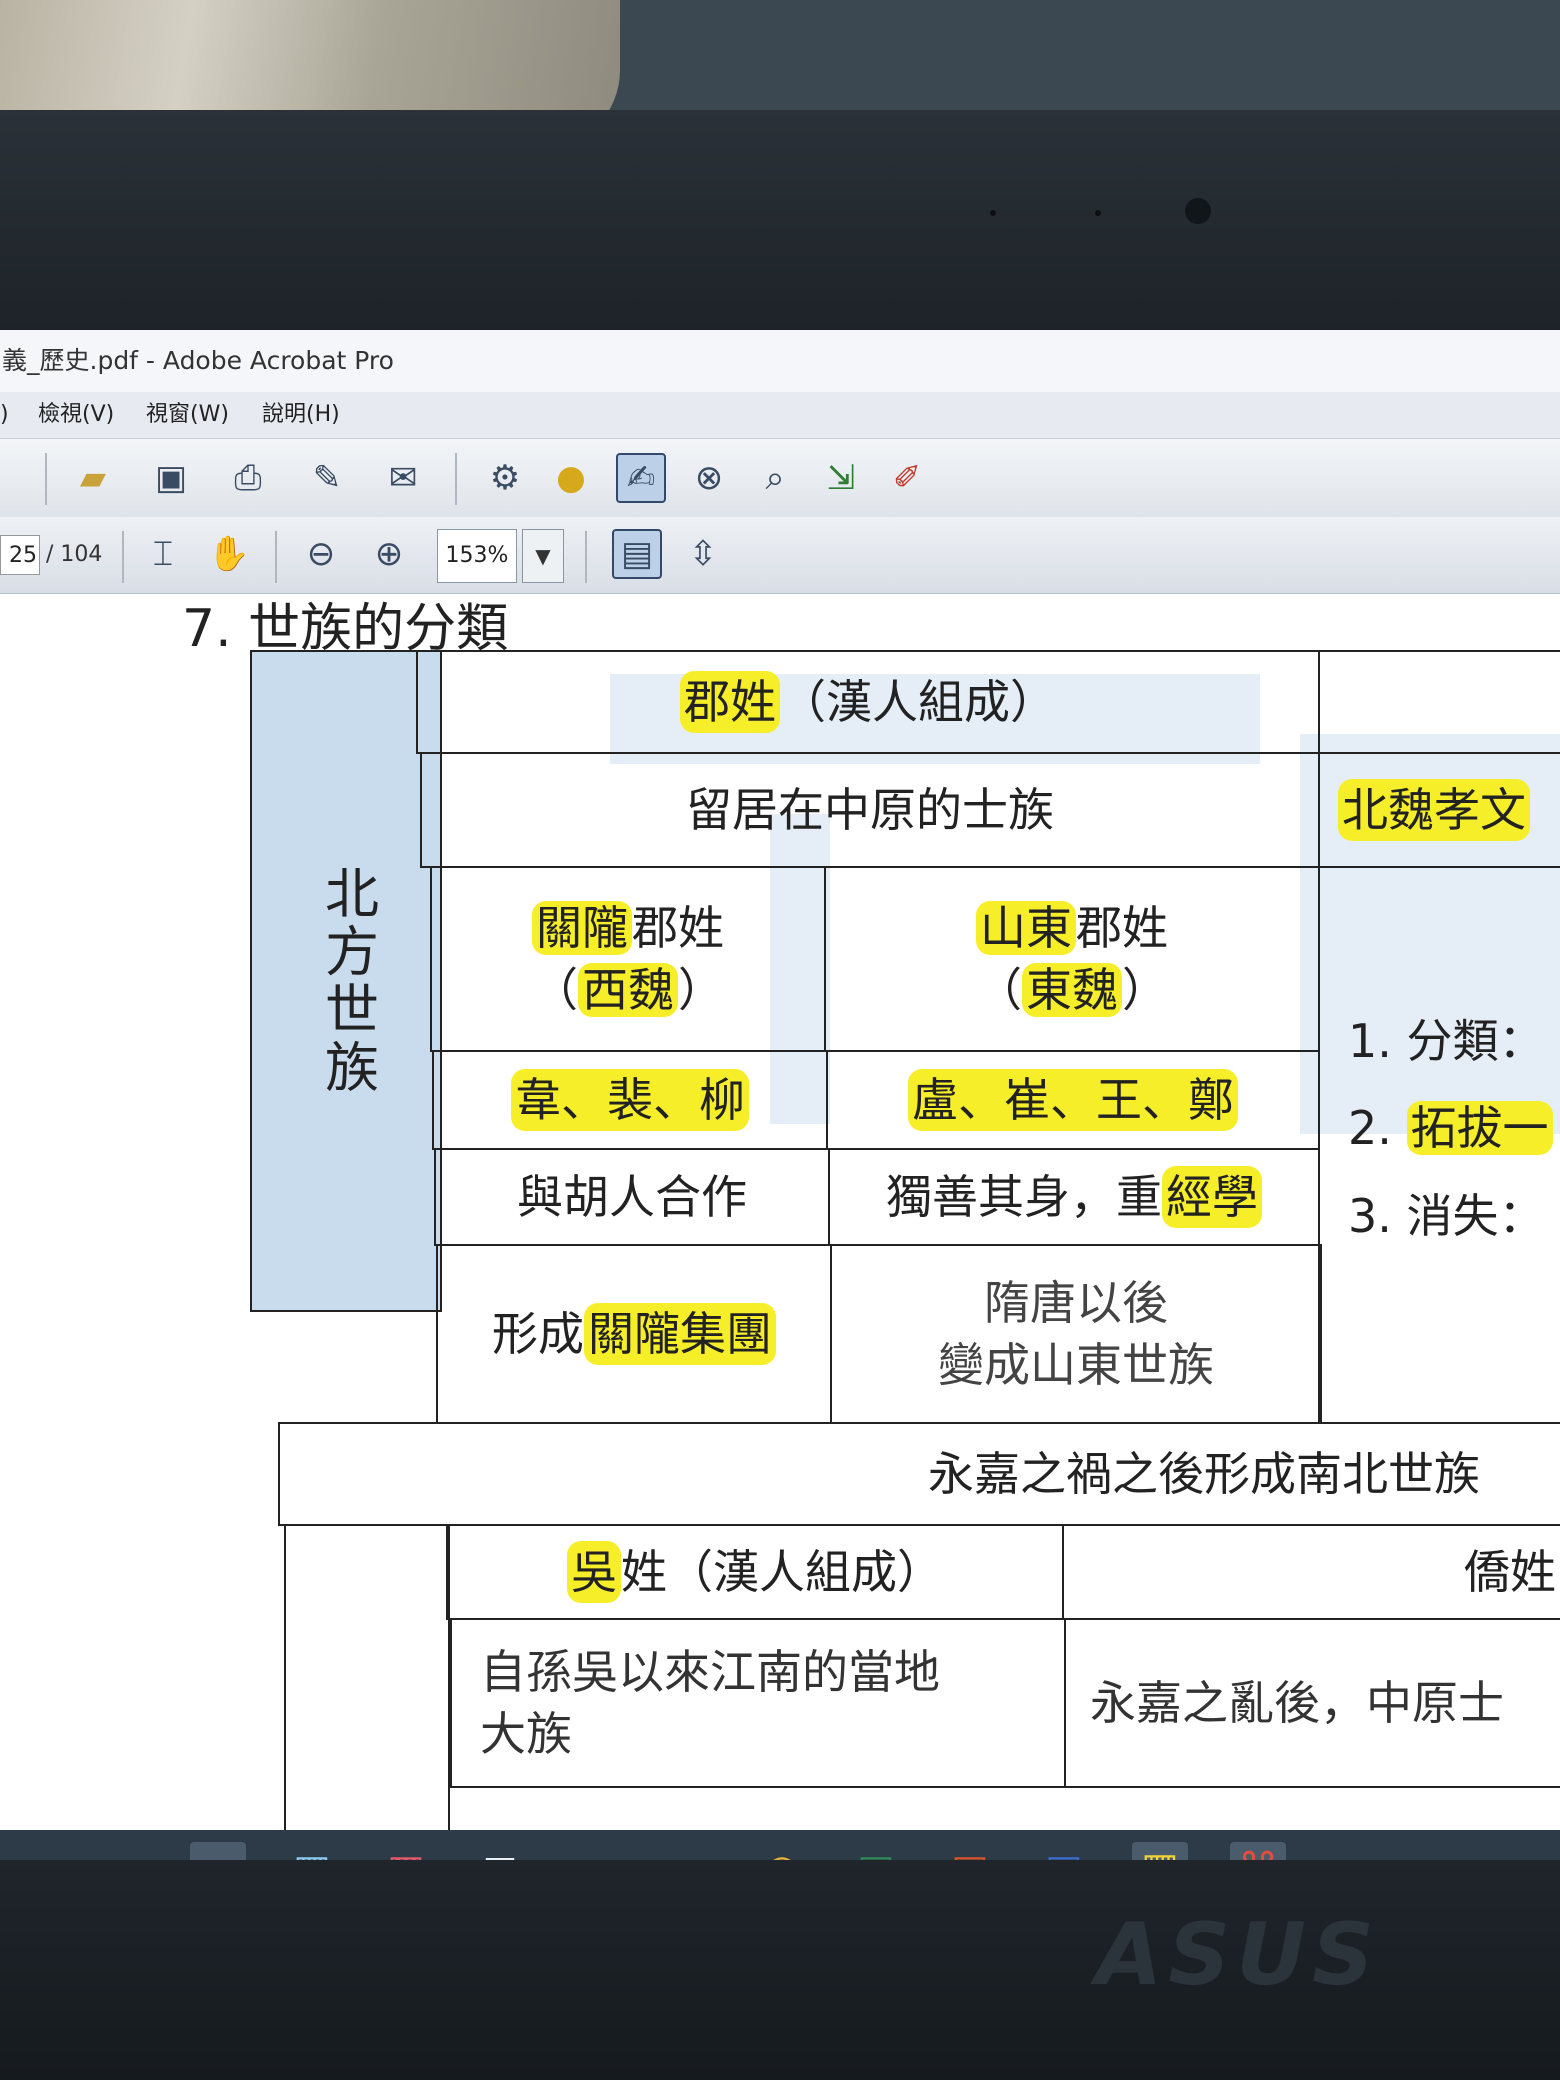 The height and width of the screenshot is (2080, 1560). What do you see at coordinates (477, 556) in the screenshot?
I see `zoom-level-field: 153%` at bounding box center [477, 556].